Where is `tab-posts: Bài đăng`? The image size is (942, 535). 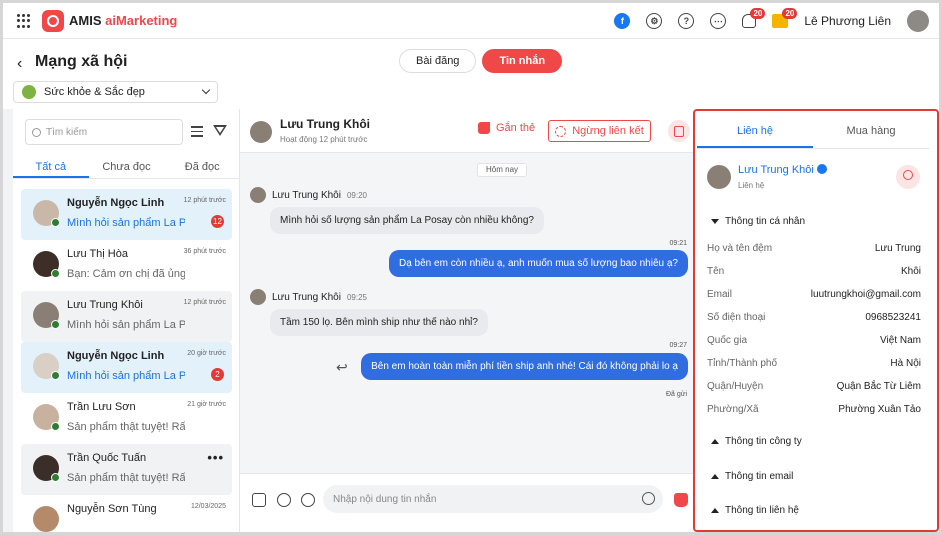 tab-posts: Bài đăng is located at coordinates (438, 61).